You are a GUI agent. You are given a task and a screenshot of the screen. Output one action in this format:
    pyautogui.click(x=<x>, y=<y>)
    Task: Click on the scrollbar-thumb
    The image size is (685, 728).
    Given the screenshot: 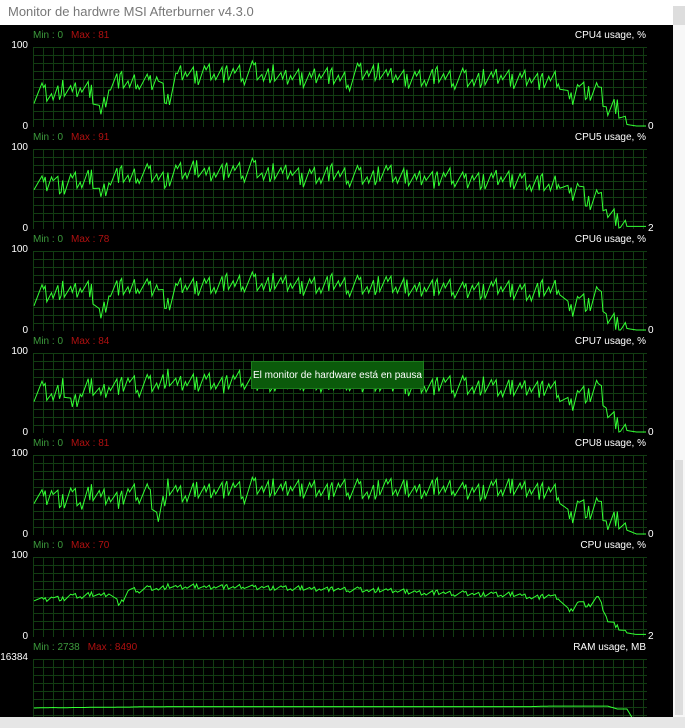 What is the action you would take?
    pyautogui.click(x=679, y=587)
    